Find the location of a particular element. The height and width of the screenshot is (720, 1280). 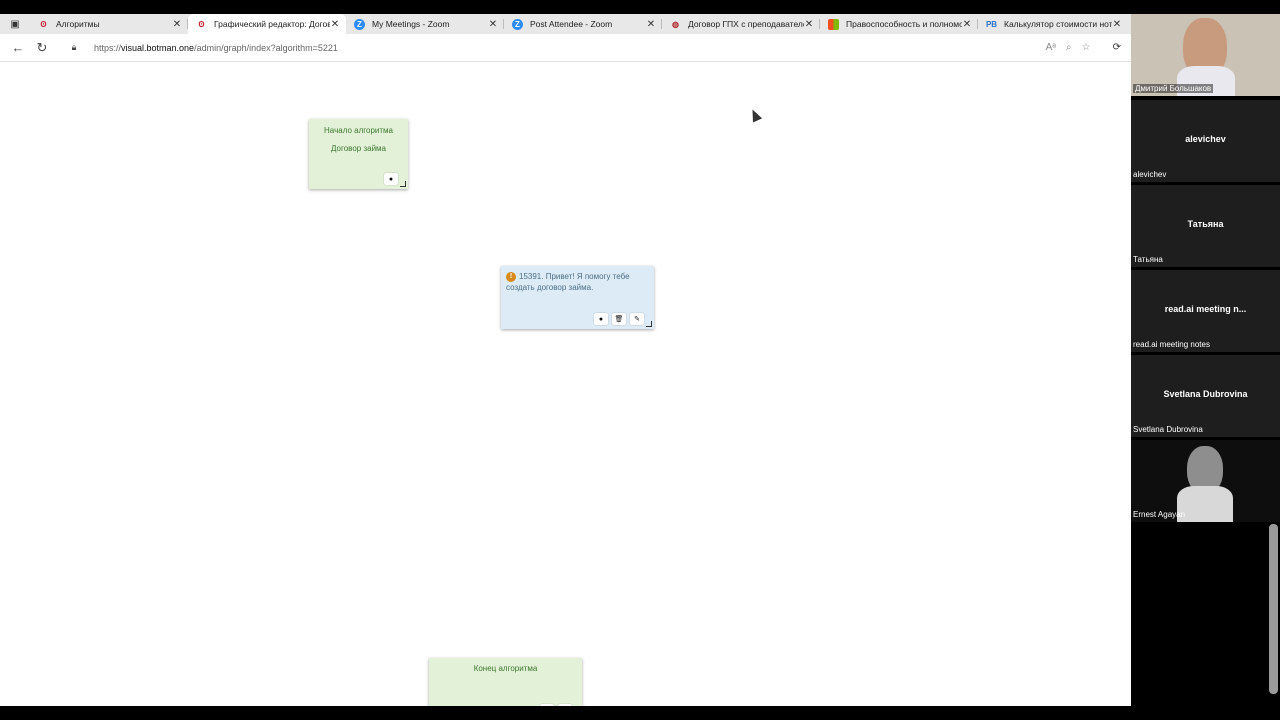

read-aloud-icon: Aᵃ is located at coordinates (1051, 47).